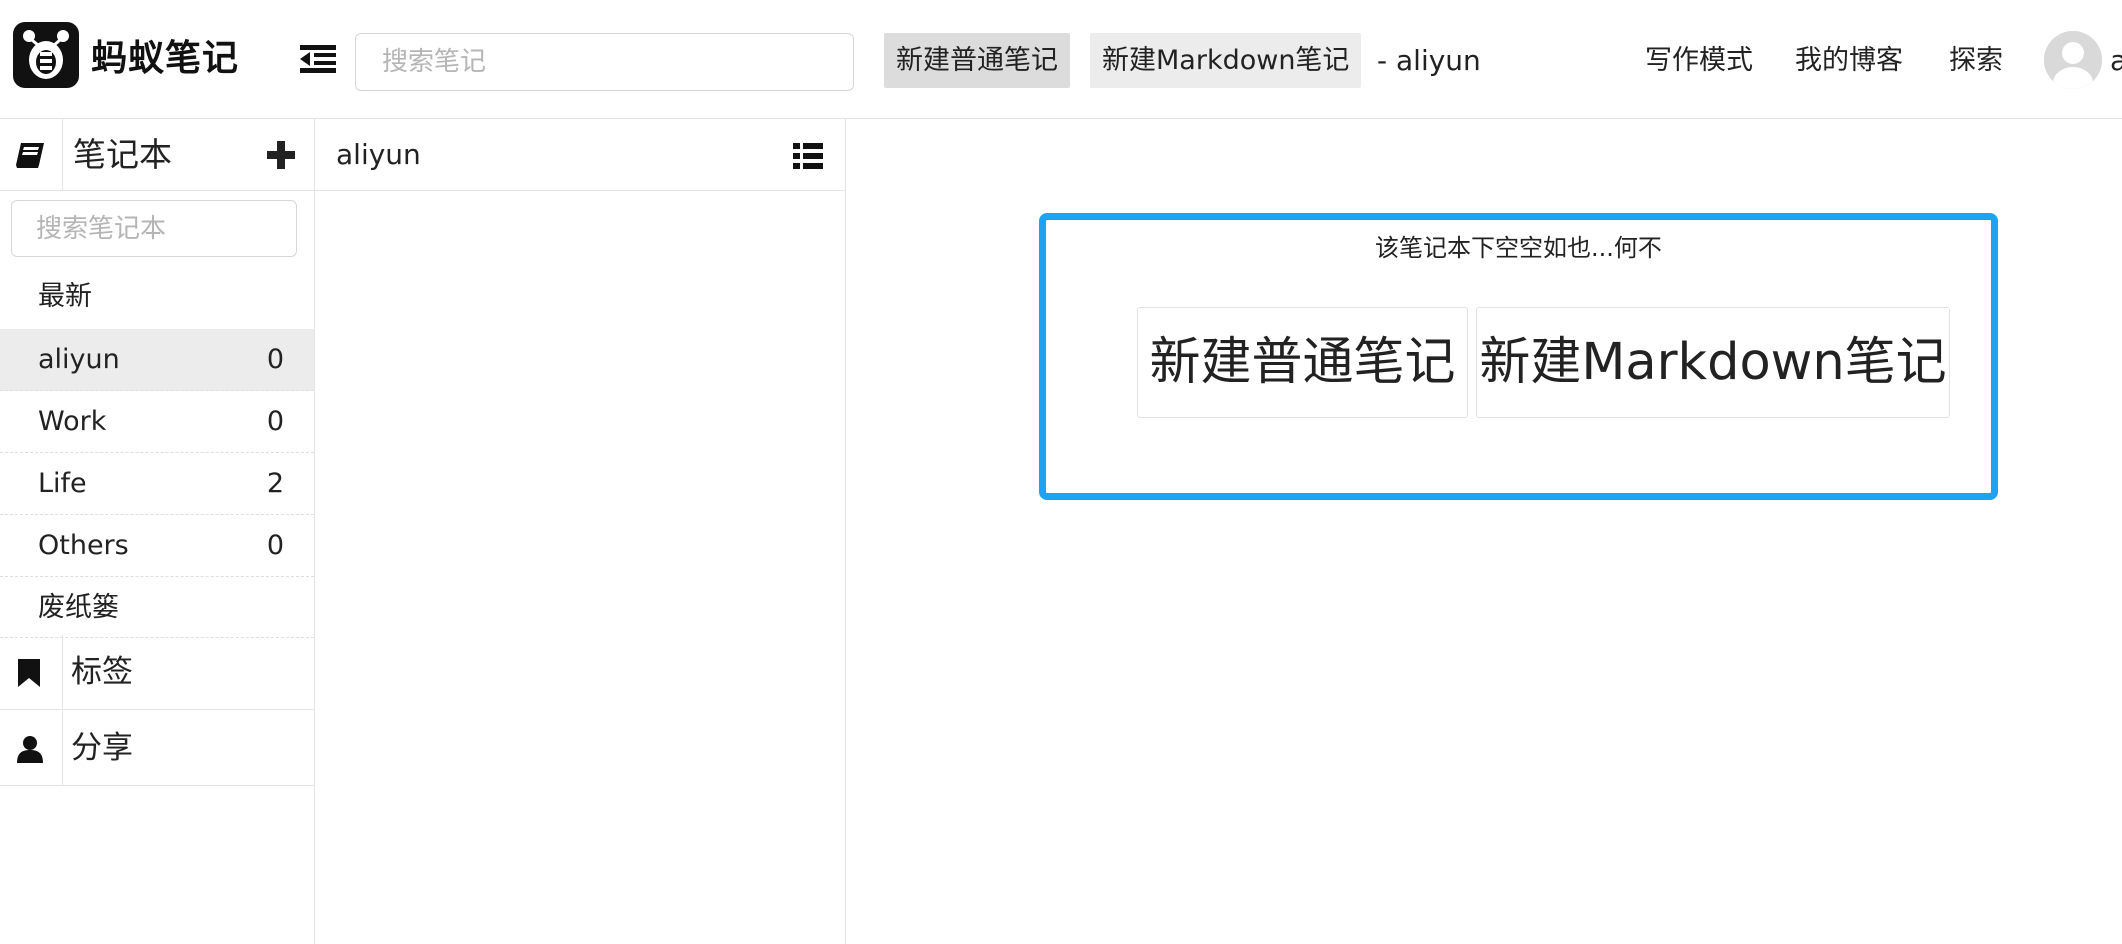 Image resolution: width=2122 pixels, height=944 pixels. I want to click on note-list-header: aliyun, so click(580, 155).